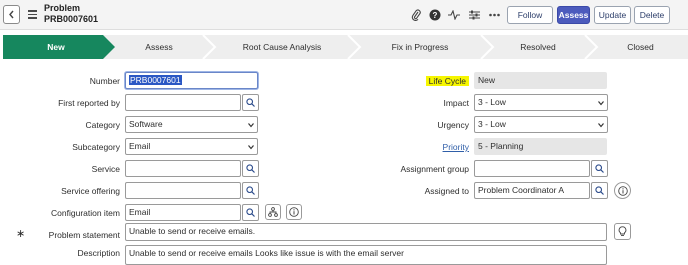  What do you see at coordinates (453, 125) in the screenshot?
I see `urgency-label: Urgency` at bounding box center [453, 125].